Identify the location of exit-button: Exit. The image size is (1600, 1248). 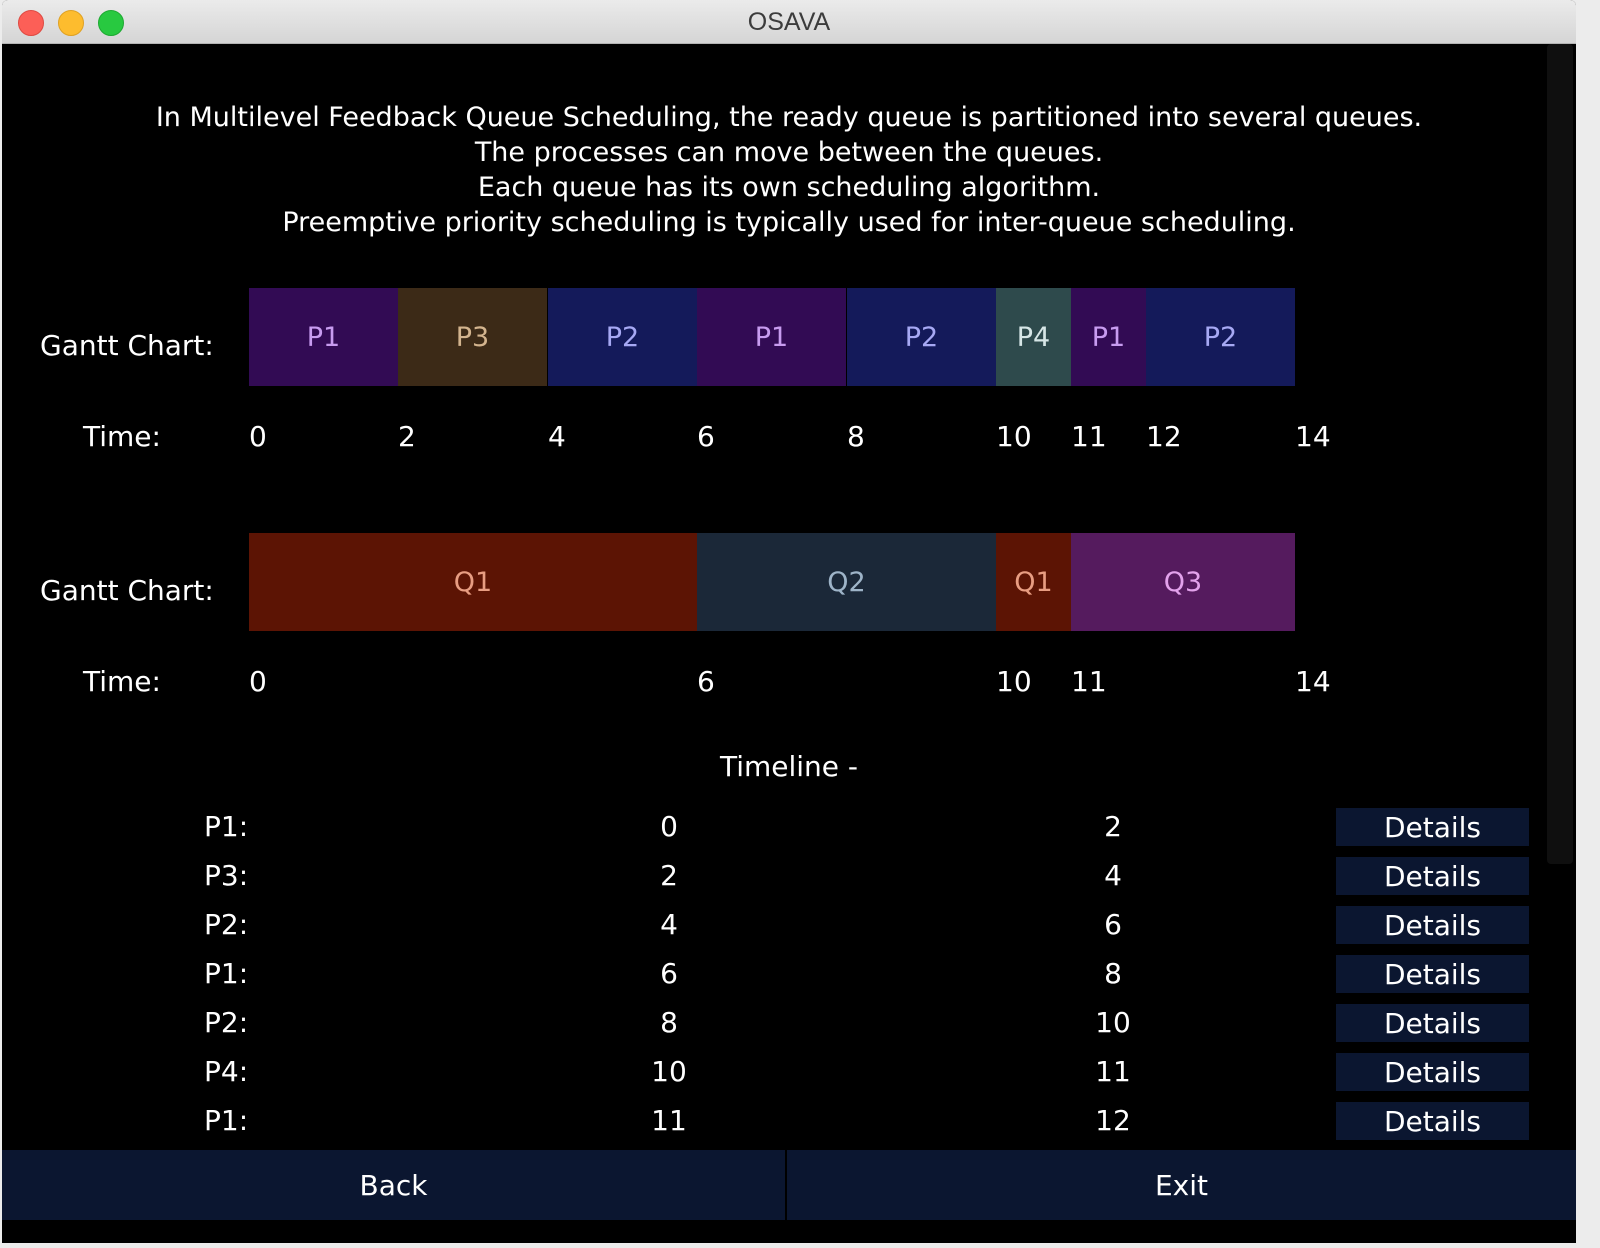
(1181, 1185).